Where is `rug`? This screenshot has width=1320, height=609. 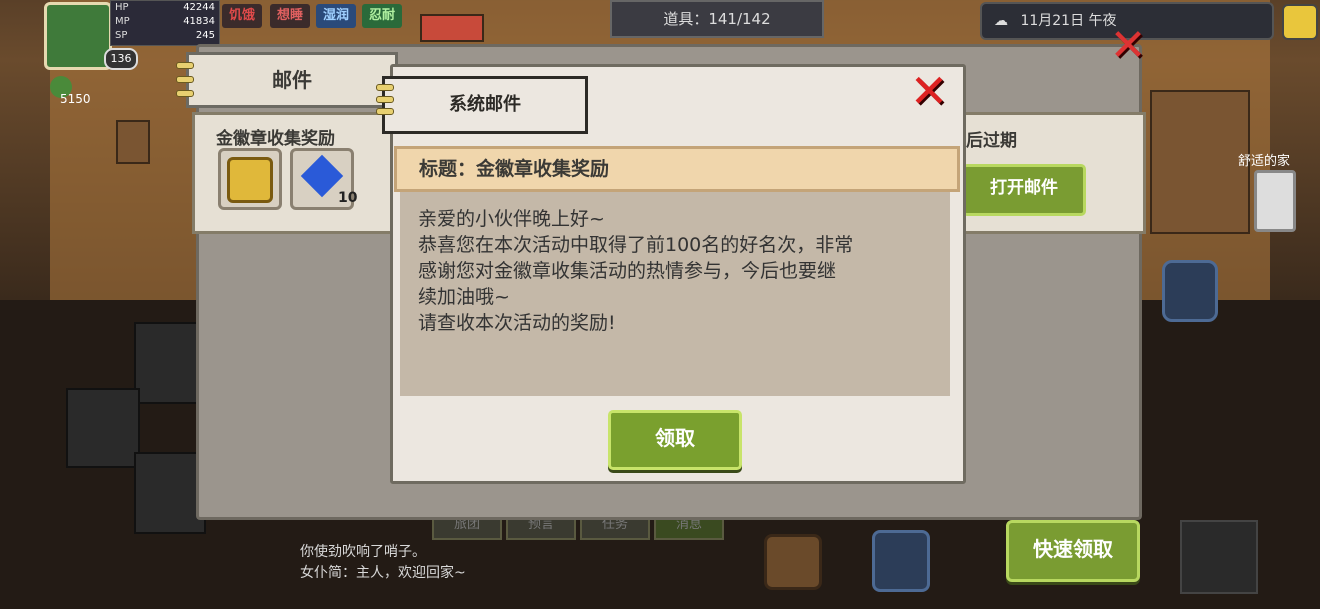
rug is located at coordinates (452, 28).